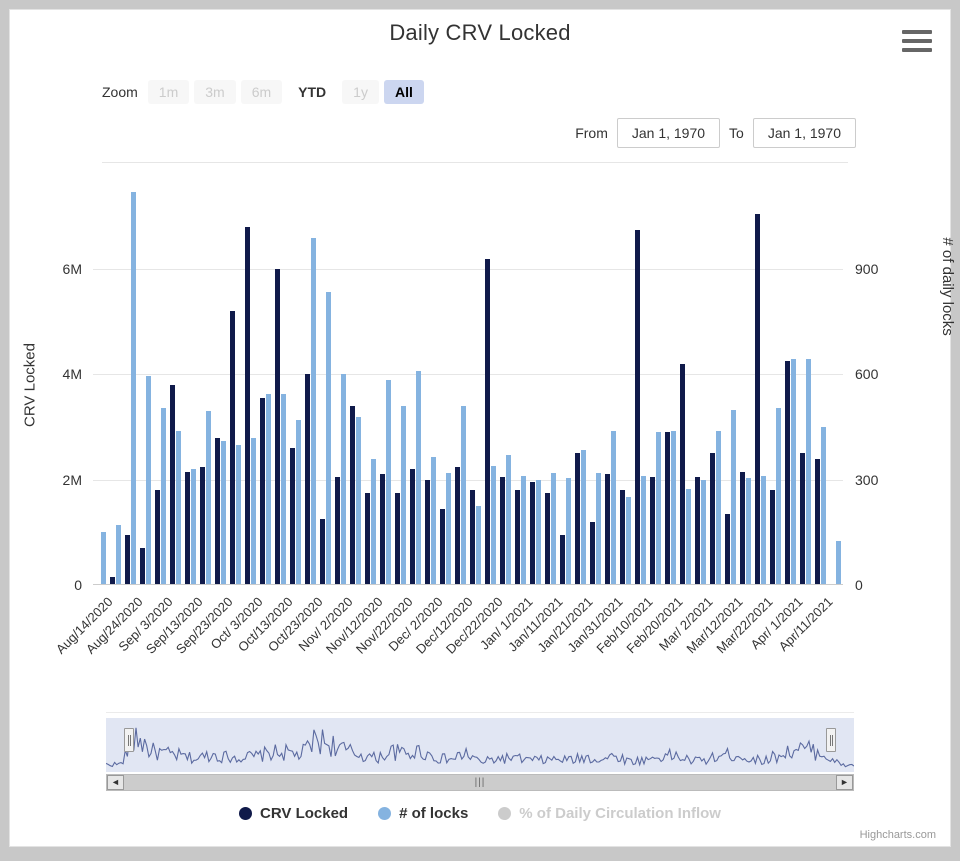 The height and width of the screenshot is (861, 960). Describe the element at coordinates (423, 813) in the screenshot. I see `legend-item-1: # of locks` at that location.